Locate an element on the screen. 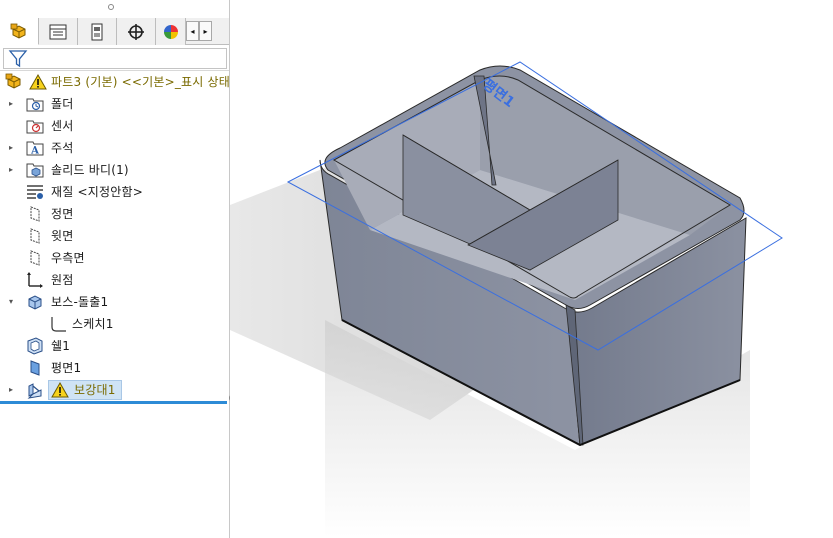  tree-item-plane1: 평면1 is located at coordinates (114, 368).